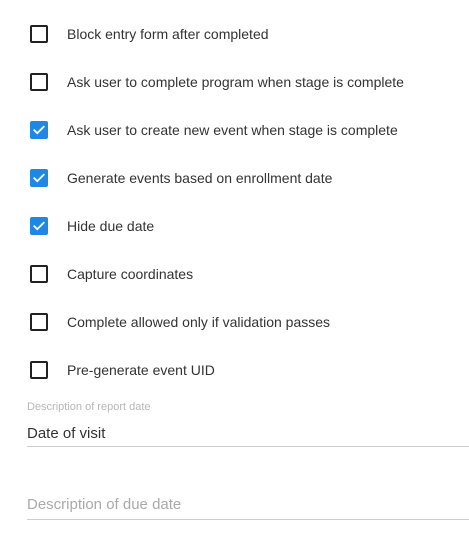 The height and width of the screenshot is (553, 469). I want to click on checkbox-generate-events-enrollment: Generate events based on enrollment date, so click(234, 178).